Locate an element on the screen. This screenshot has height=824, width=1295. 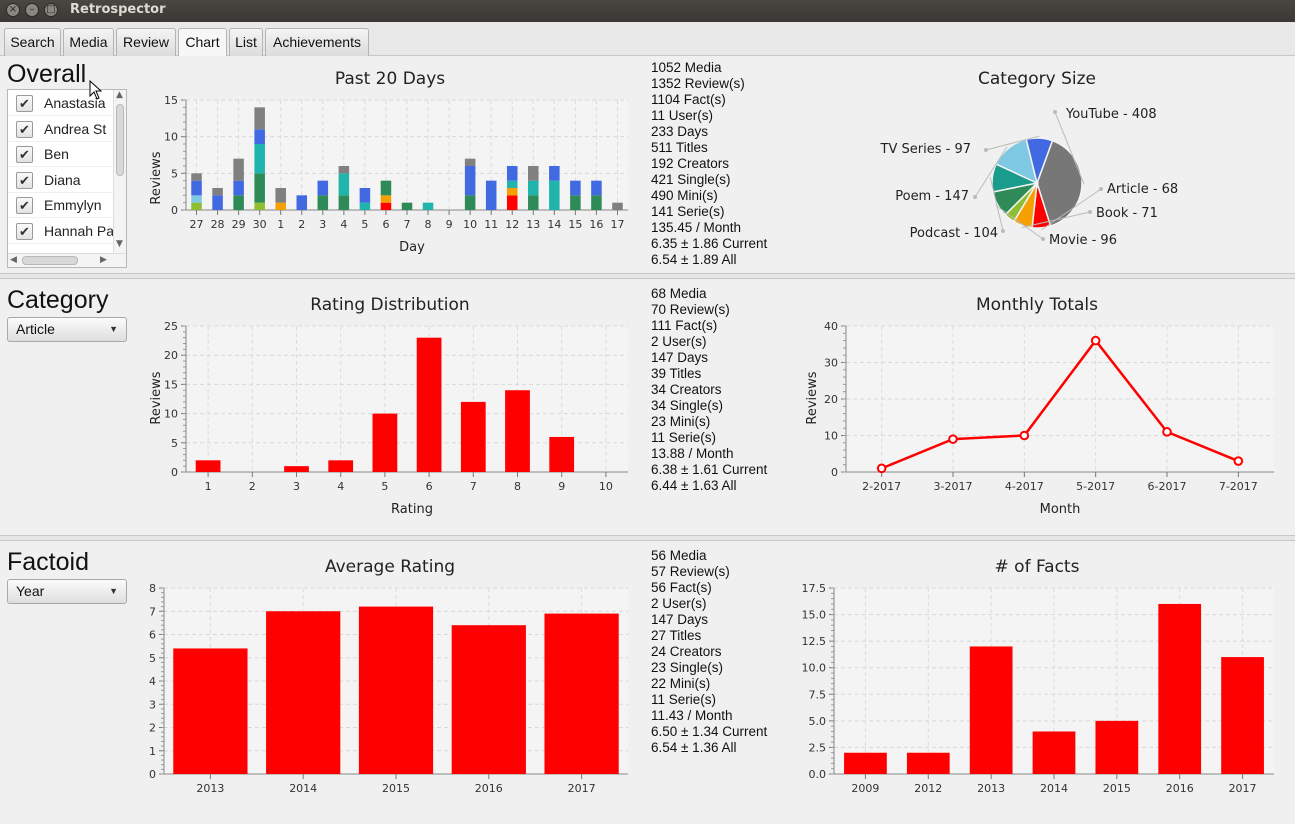
x-tick-label: 2016 is located at coordinates (489, 788).